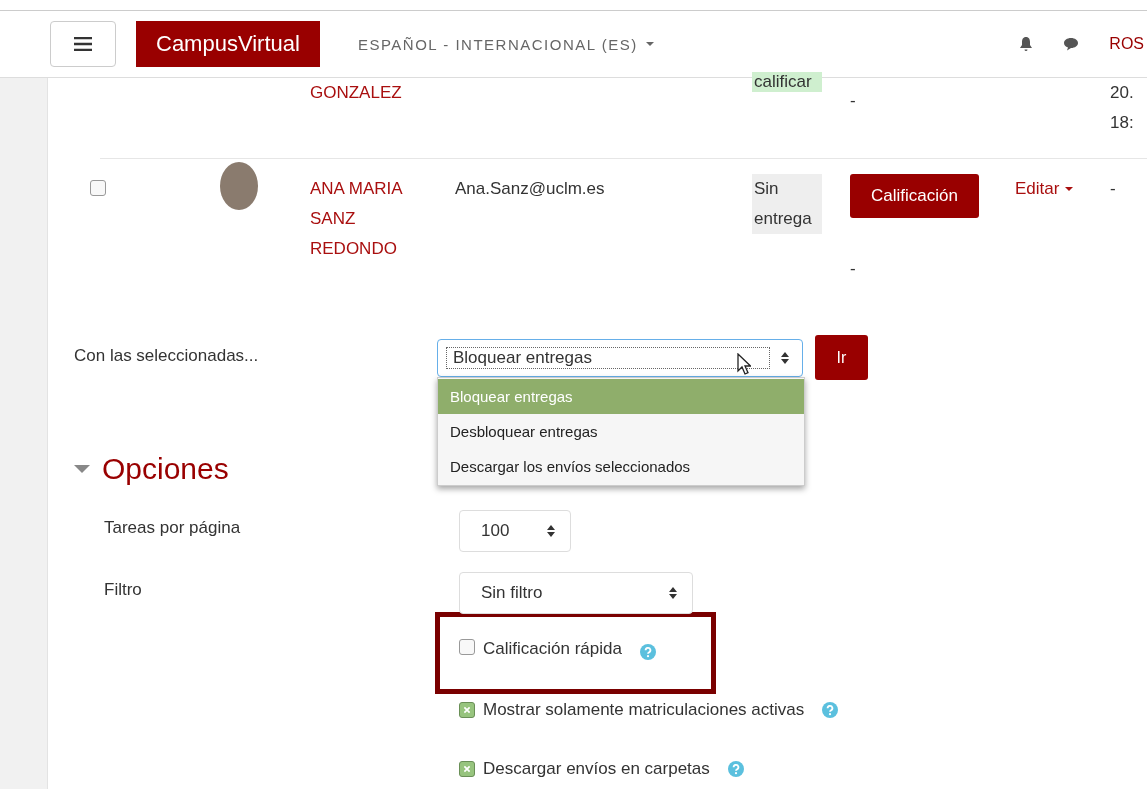 The image size is (1147, 789). Describe the element at coordinates (239, 186) in the screenshot. I see `avatar-placeholder` at that location.